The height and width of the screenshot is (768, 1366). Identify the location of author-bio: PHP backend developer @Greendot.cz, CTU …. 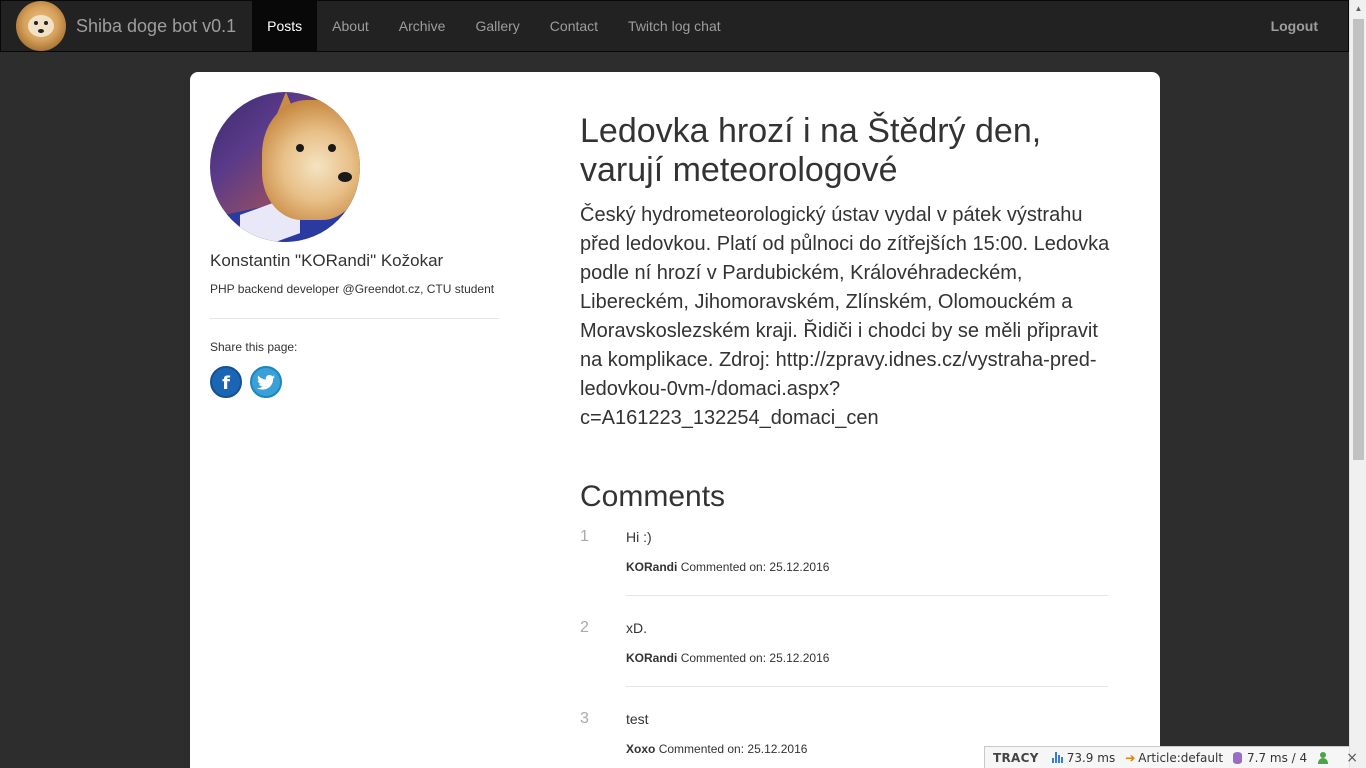
(352, 289).